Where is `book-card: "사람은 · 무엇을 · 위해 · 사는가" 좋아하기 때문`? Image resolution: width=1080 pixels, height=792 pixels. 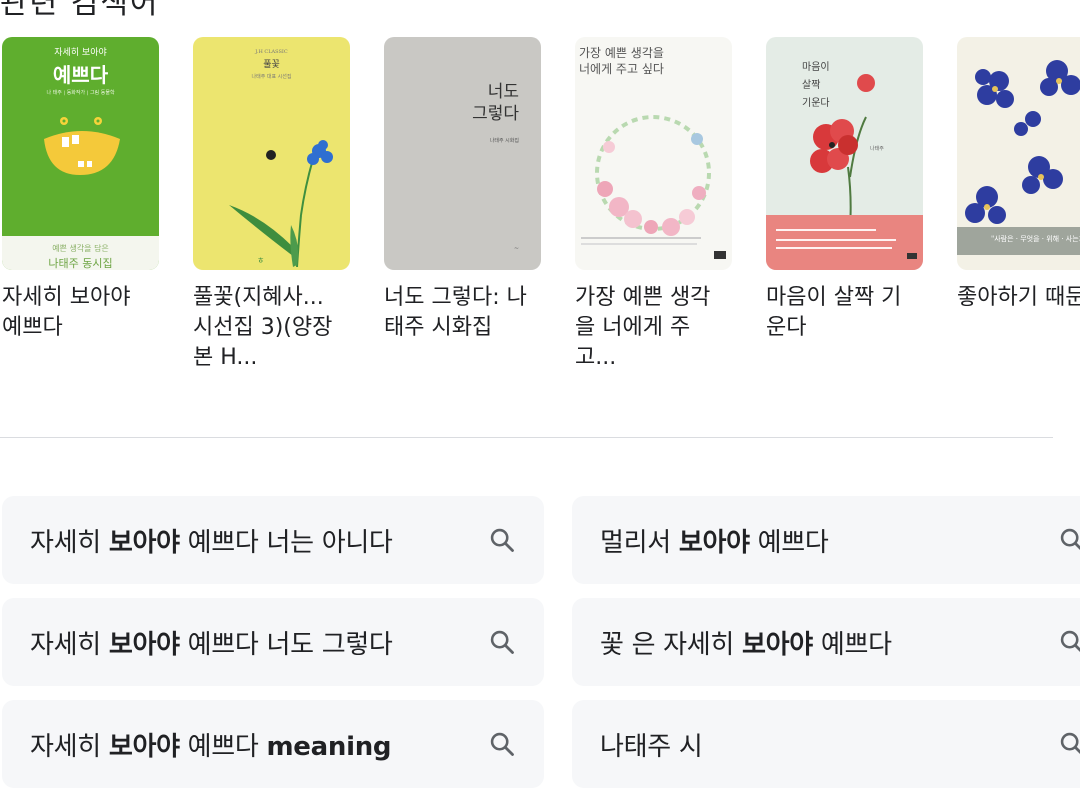 book-card: "사람은 · 무엇을 · 위해 · 사는가" 좋아하기 때문 is located at coordinates (1018, 175).